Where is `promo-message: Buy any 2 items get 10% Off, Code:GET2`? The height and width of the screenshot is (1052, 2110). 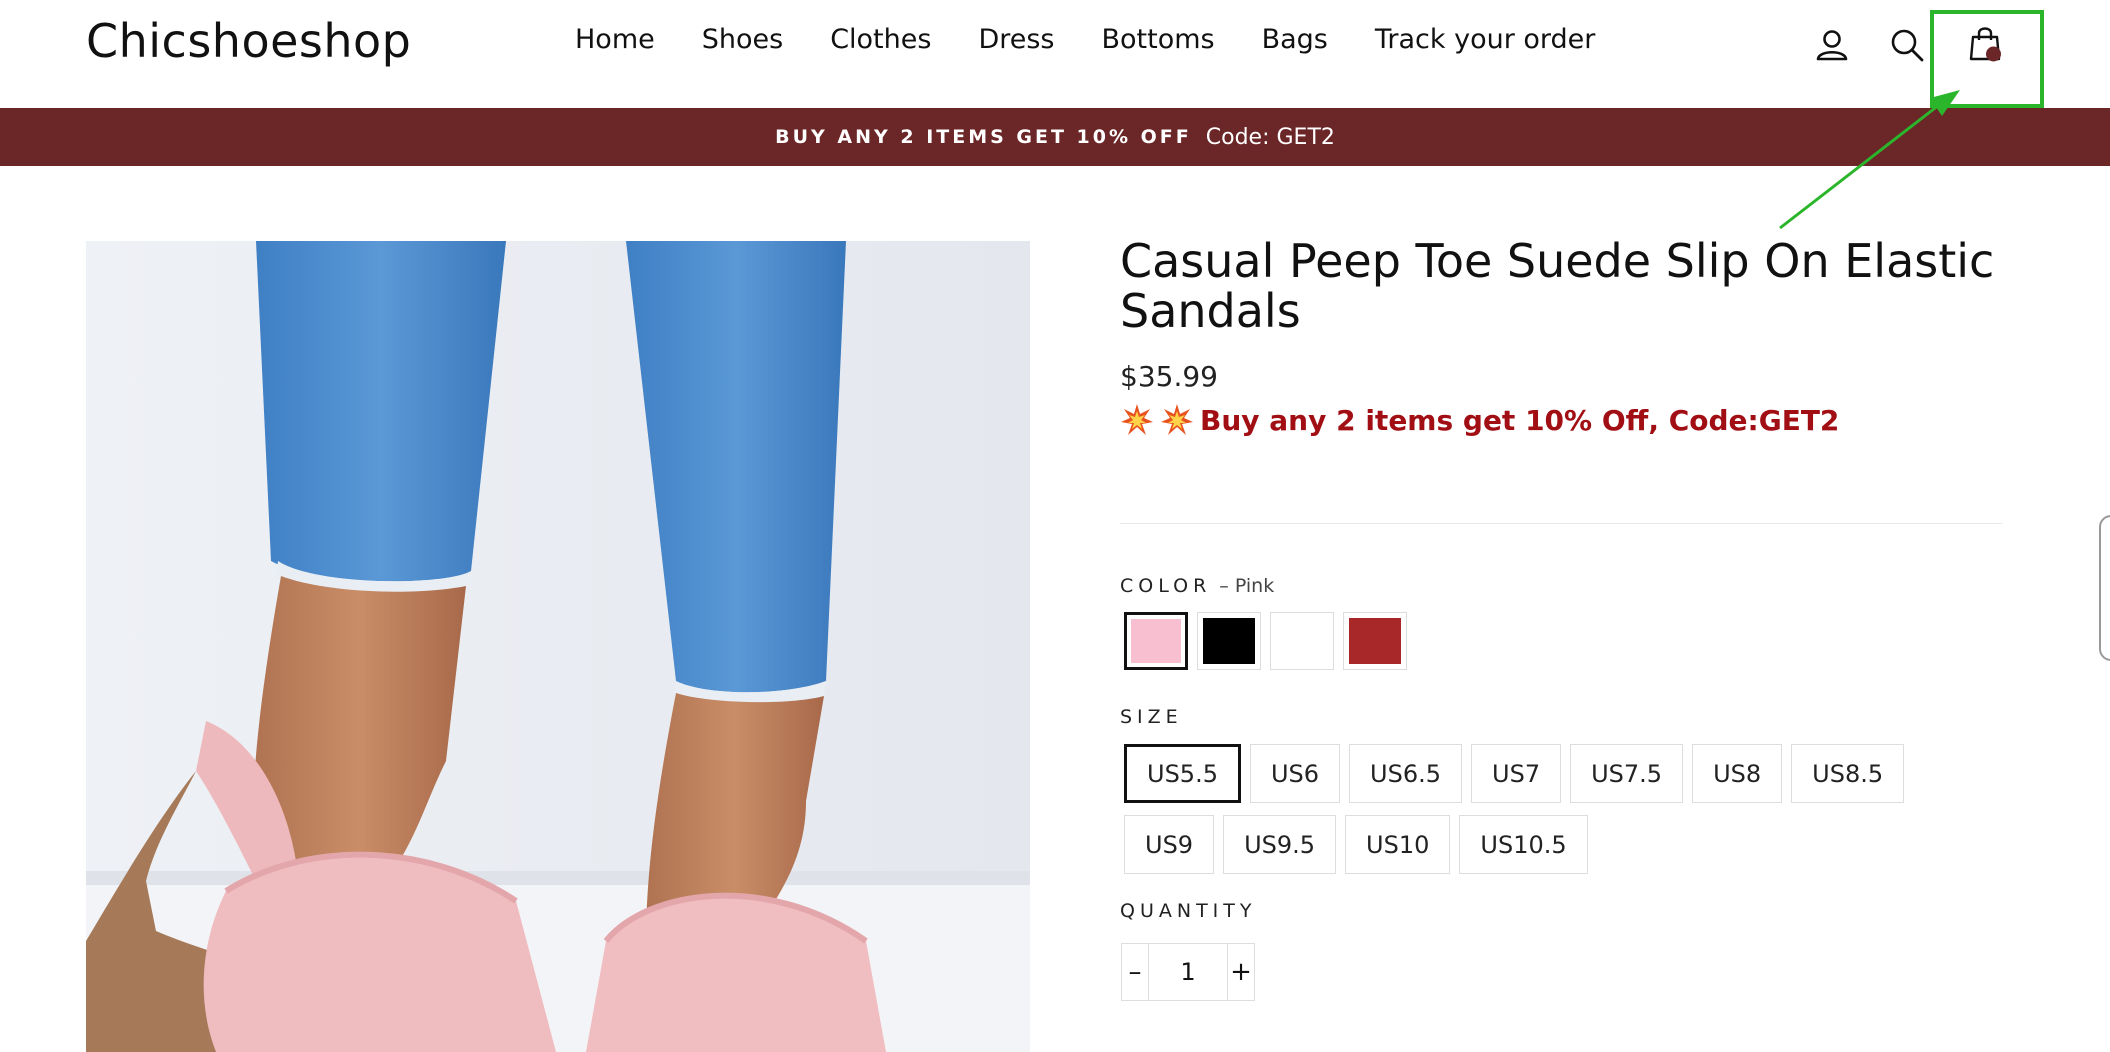
promo-message: Buy any 2 items get 10% Off, Code:GET2 is located at coordinates (1565, 420).